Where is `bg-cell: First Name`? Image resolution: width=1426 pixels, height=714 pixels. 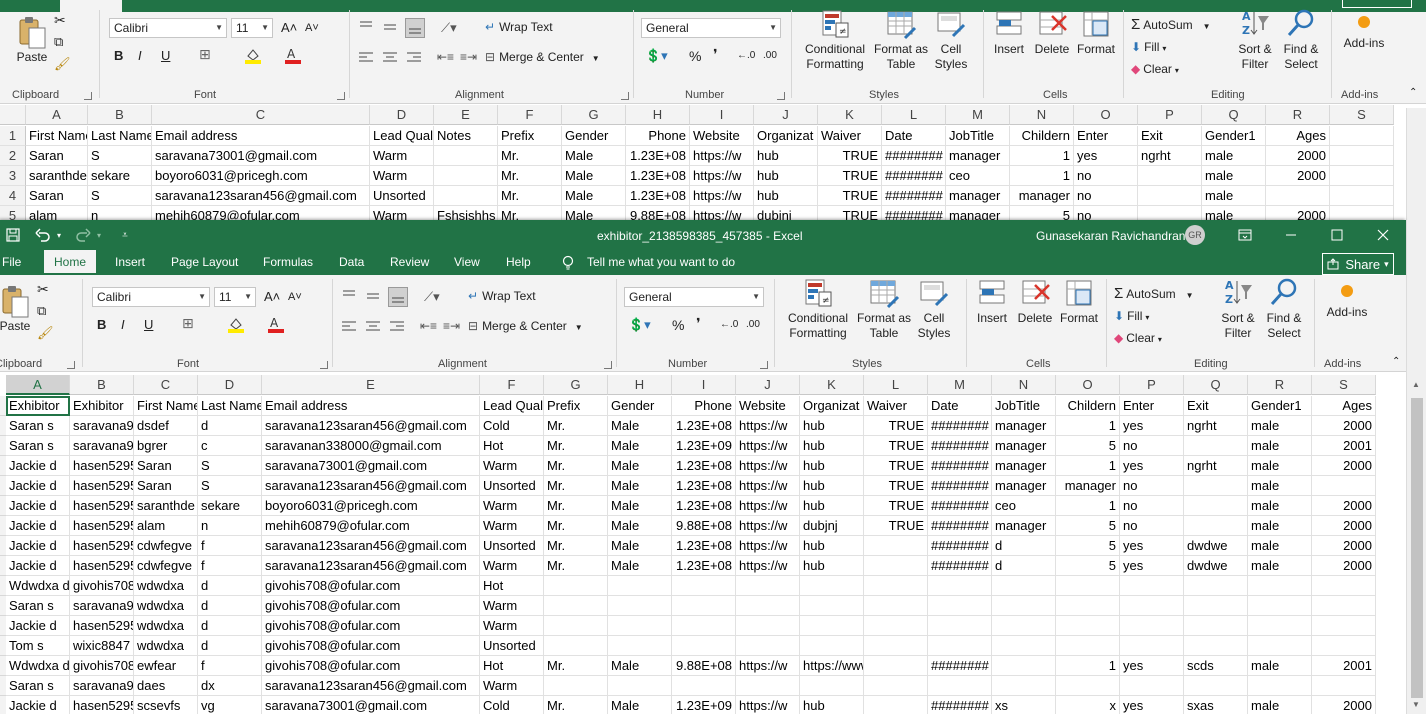
bg-cell: First Name is located at coordinates (57, 136).